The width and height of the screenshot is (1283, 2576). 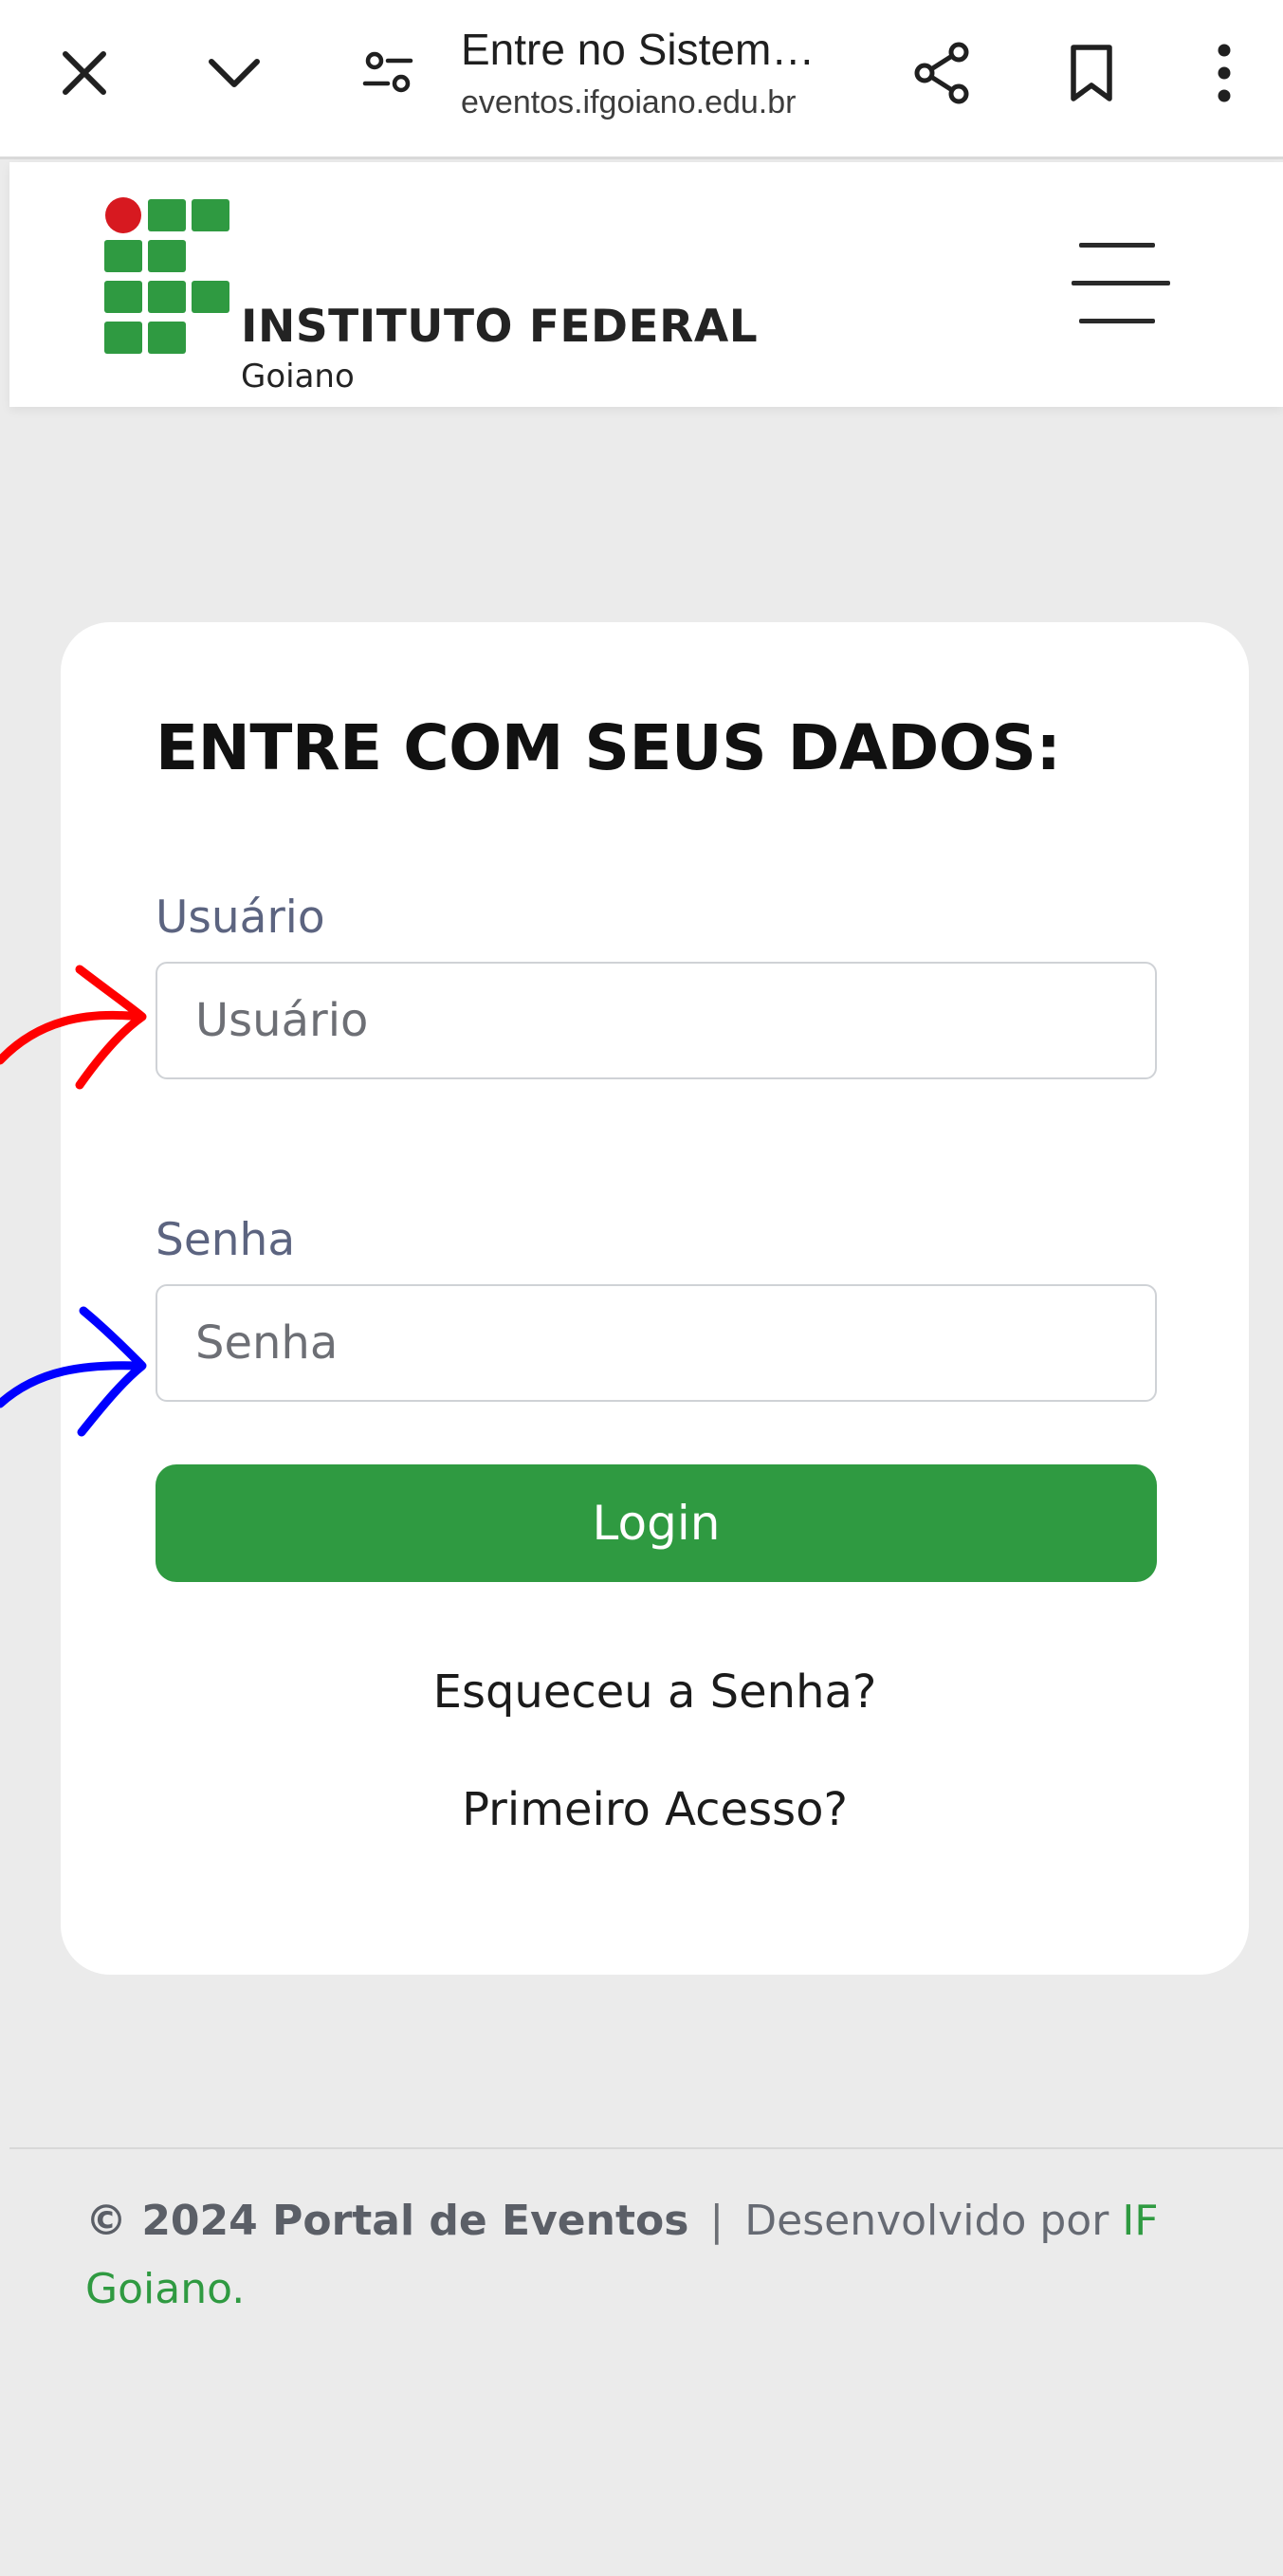 What do you see at coordinates (388, 73) in the screenshot?
I see `tune-icon` at bounding box center [388, 73].